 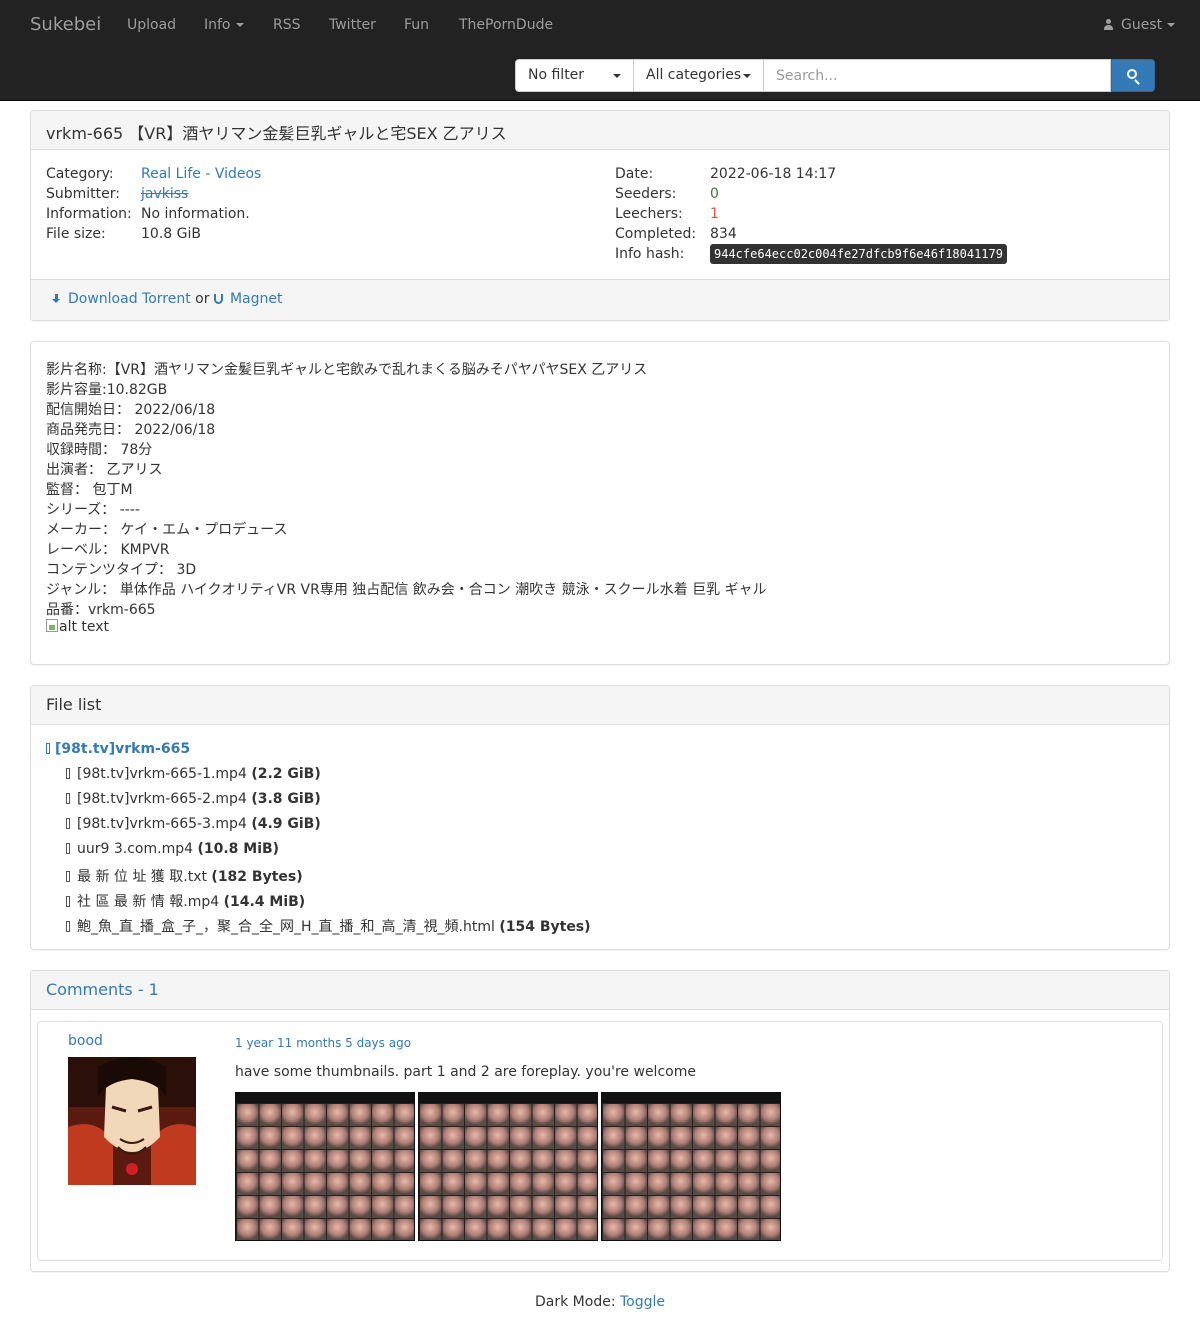 What do you see at coordinates (545, 927) in the screenshot?
I see `file-size: (154 Bytes)` at bounding box center [545, 927].